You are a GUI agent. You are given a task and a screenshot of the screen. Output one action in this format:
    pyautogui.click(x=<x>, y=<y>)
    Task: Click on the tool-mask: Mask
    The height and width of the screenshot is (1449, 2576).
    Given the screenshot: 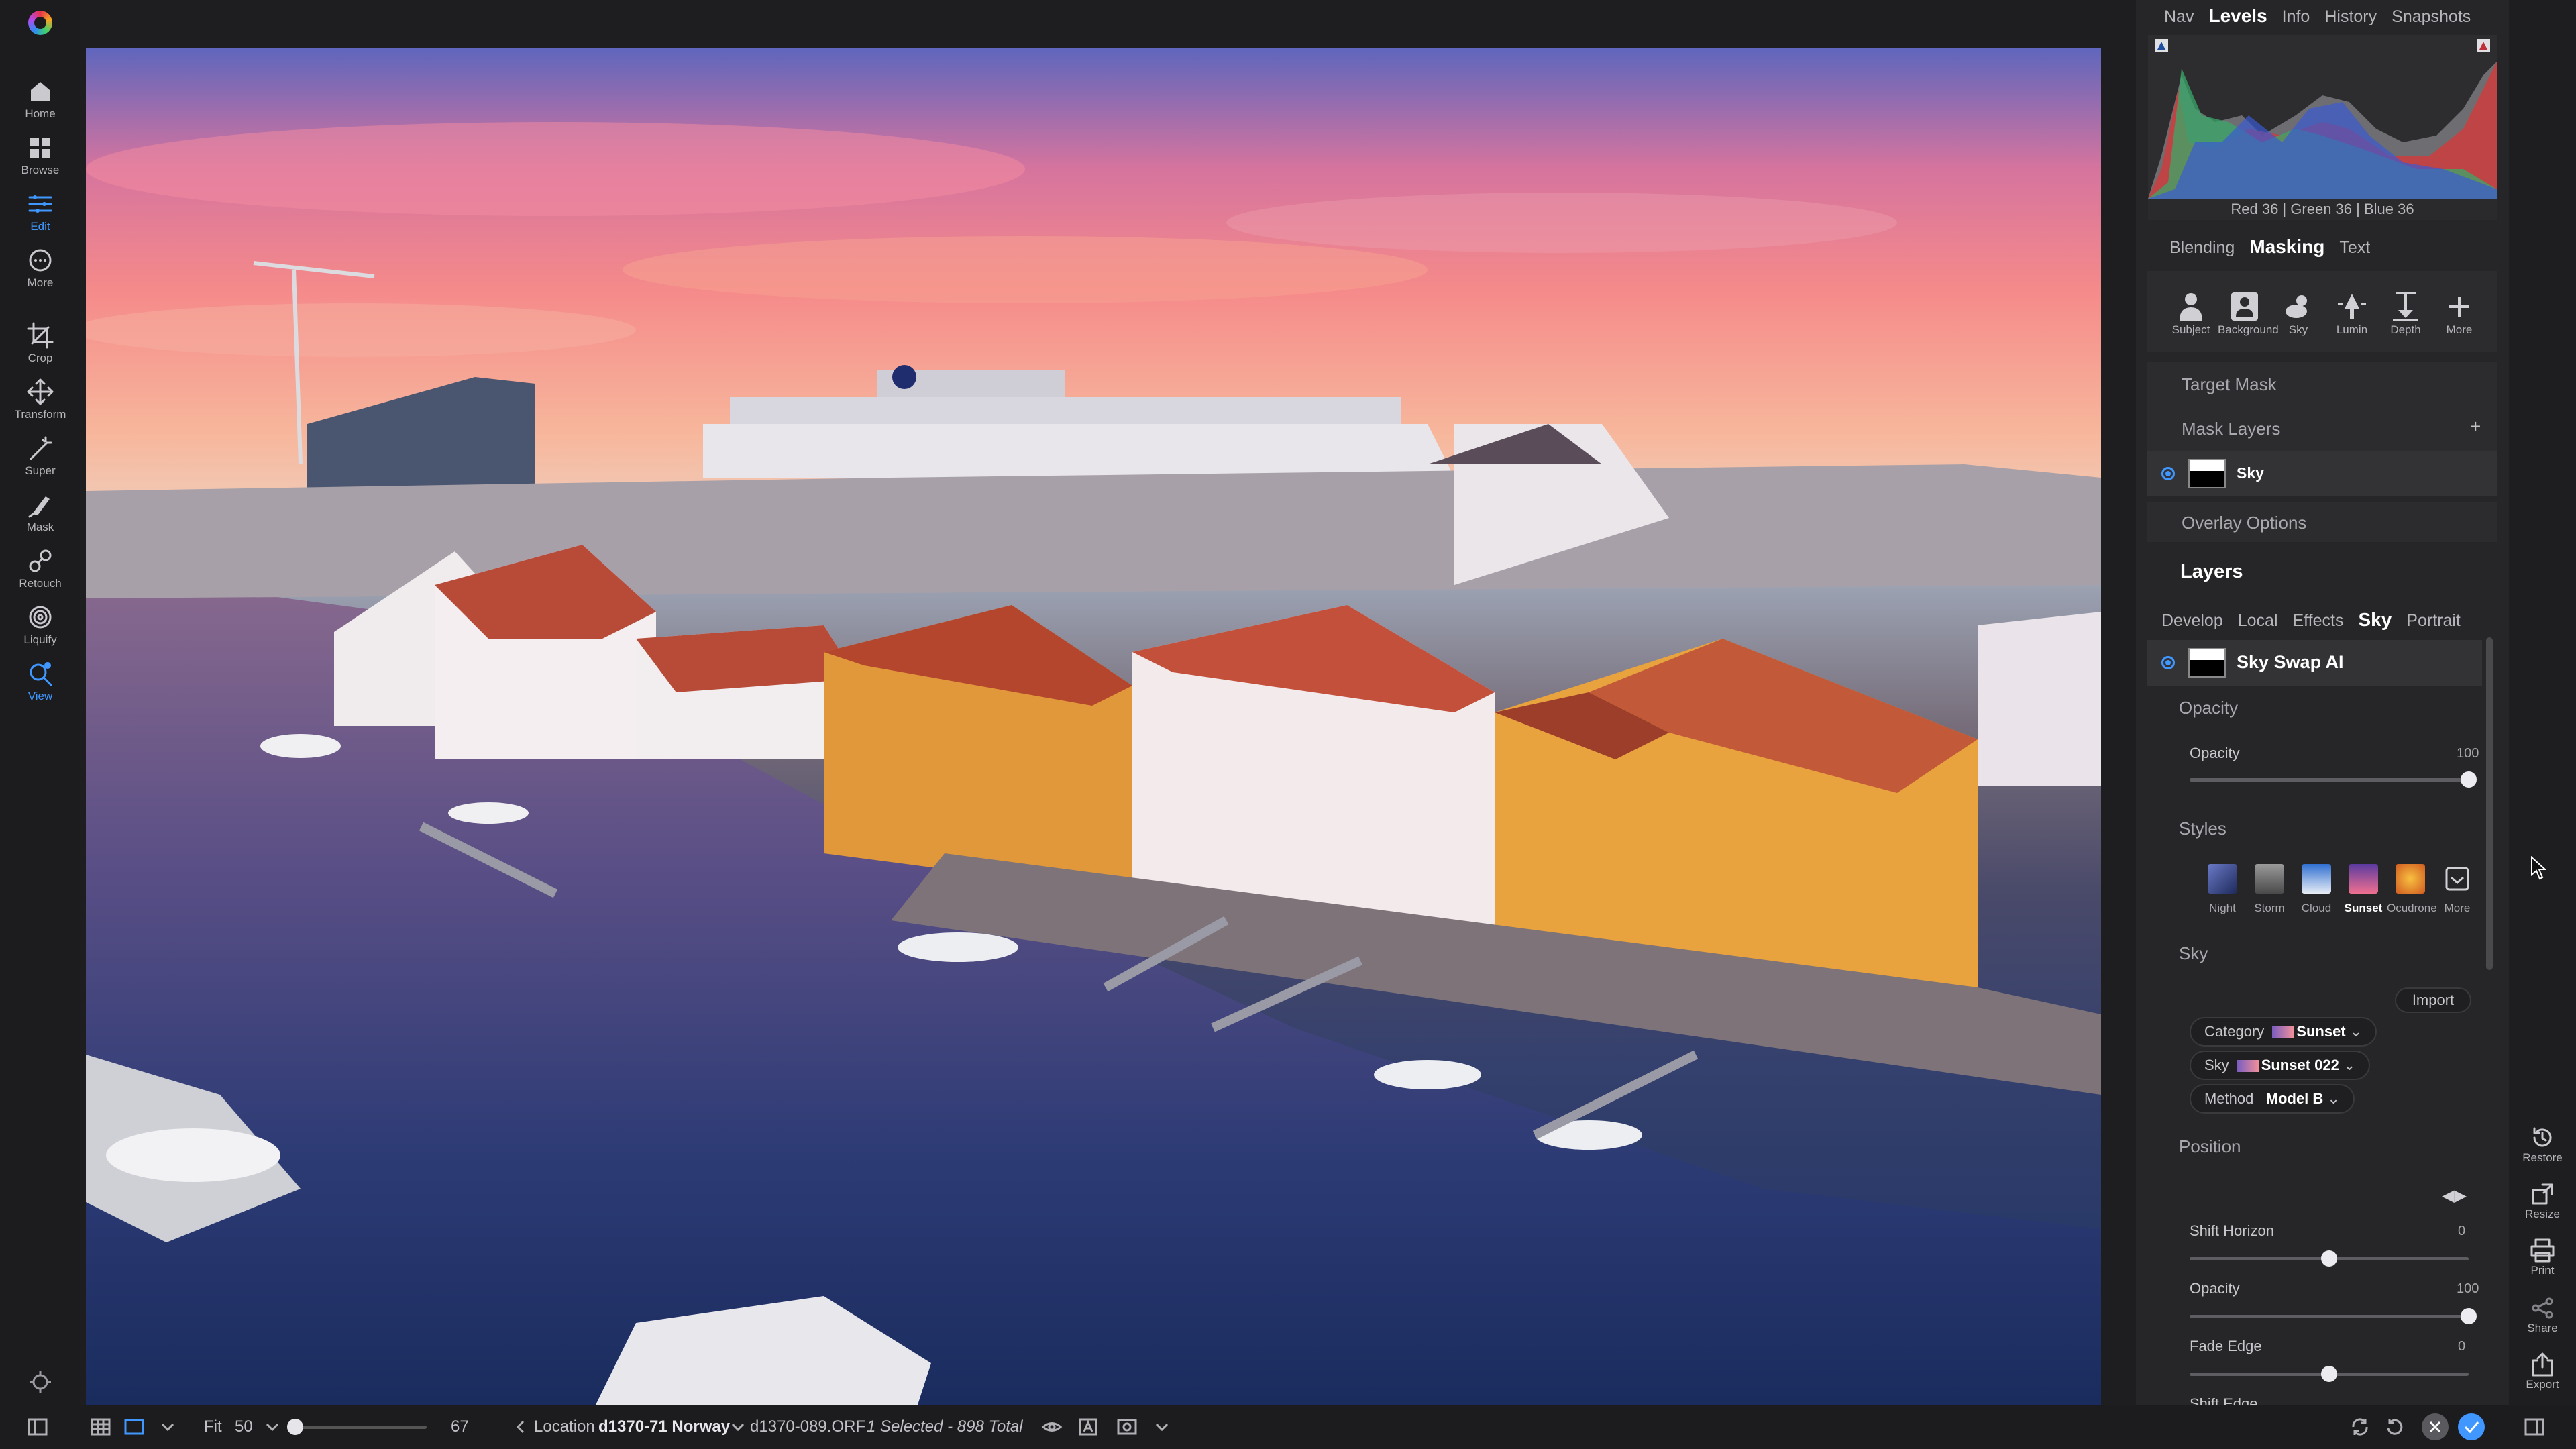 What is the action you would take?
    pyautogui.click(x=40, y=518)
    